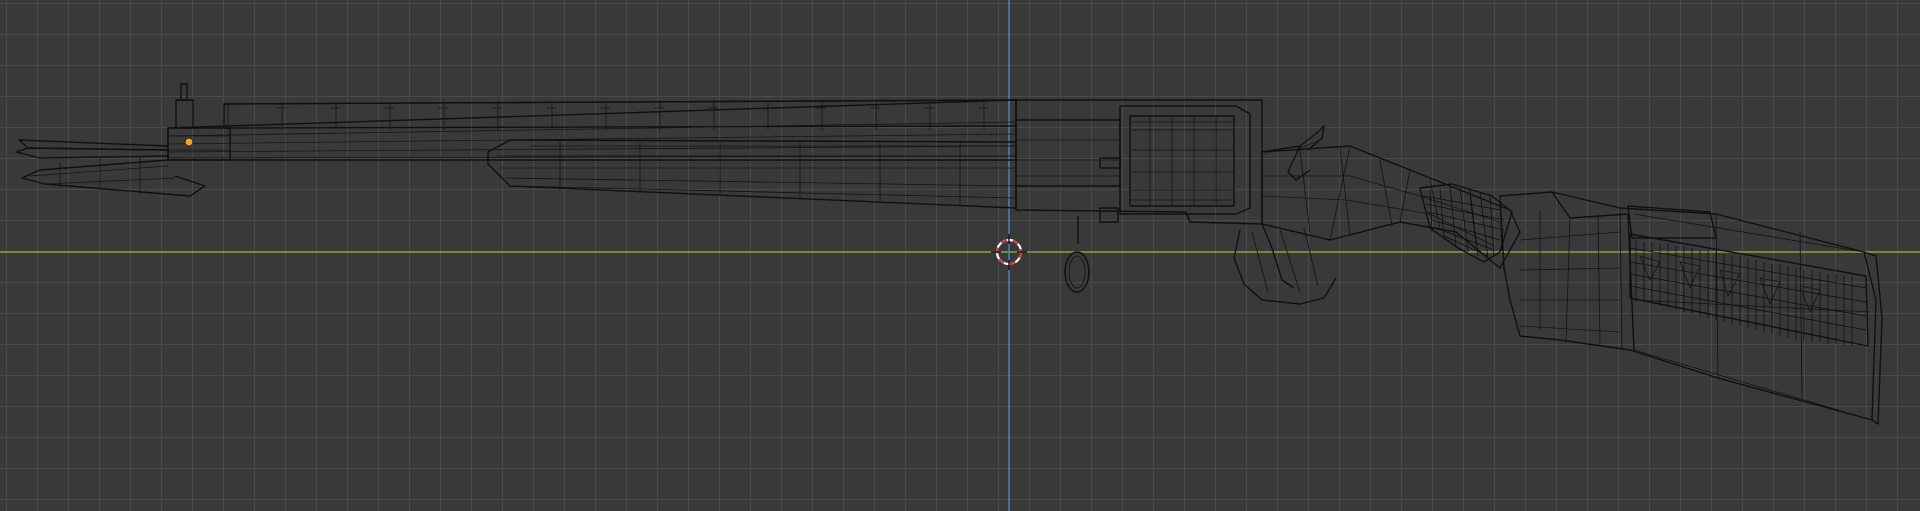 Image resolution: width=1920 pixels, height=511 pixels. What do you see at coordinates (592, 130) in the screenshot?
I see `barrel-mesh` at bounding box center [592, 130].